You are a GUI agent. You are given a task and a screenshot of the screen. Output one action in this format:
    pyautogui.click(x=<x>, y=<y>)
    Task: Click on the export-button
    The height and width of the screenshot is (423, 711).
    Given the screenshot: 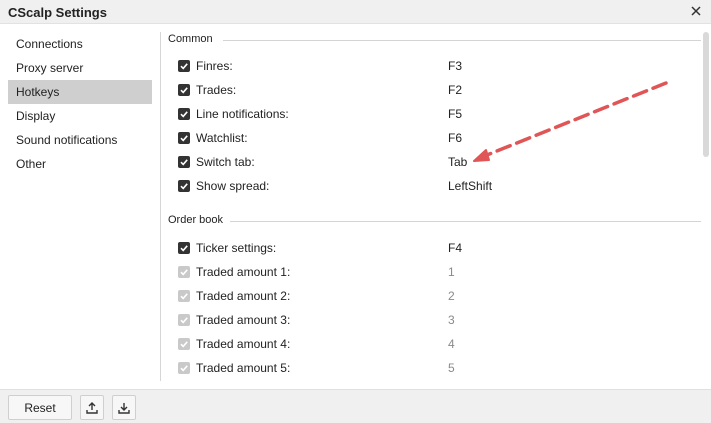 What is the action you would take?
    pyautogui.click(x=92, y=407)
    